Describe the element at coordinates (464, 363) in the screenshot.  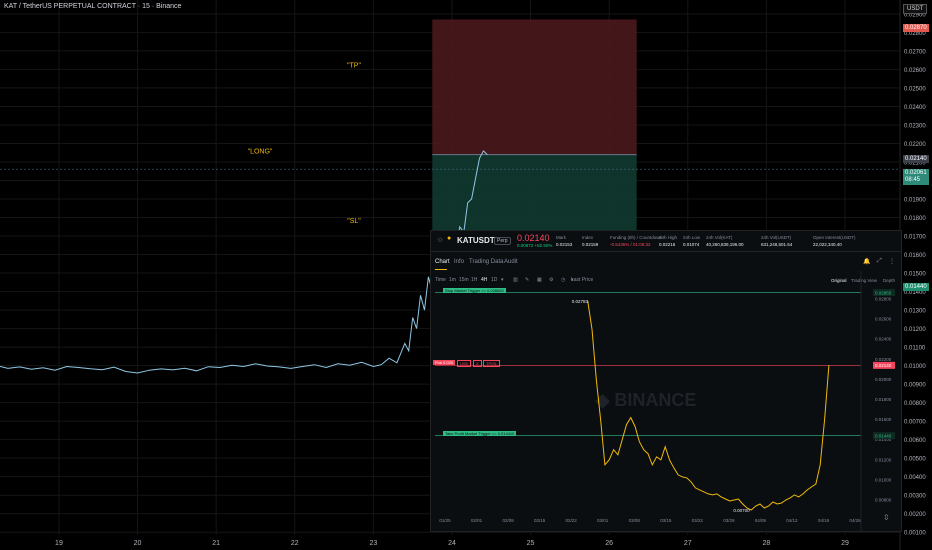
I see `entry-usd-button: USD` at that location.